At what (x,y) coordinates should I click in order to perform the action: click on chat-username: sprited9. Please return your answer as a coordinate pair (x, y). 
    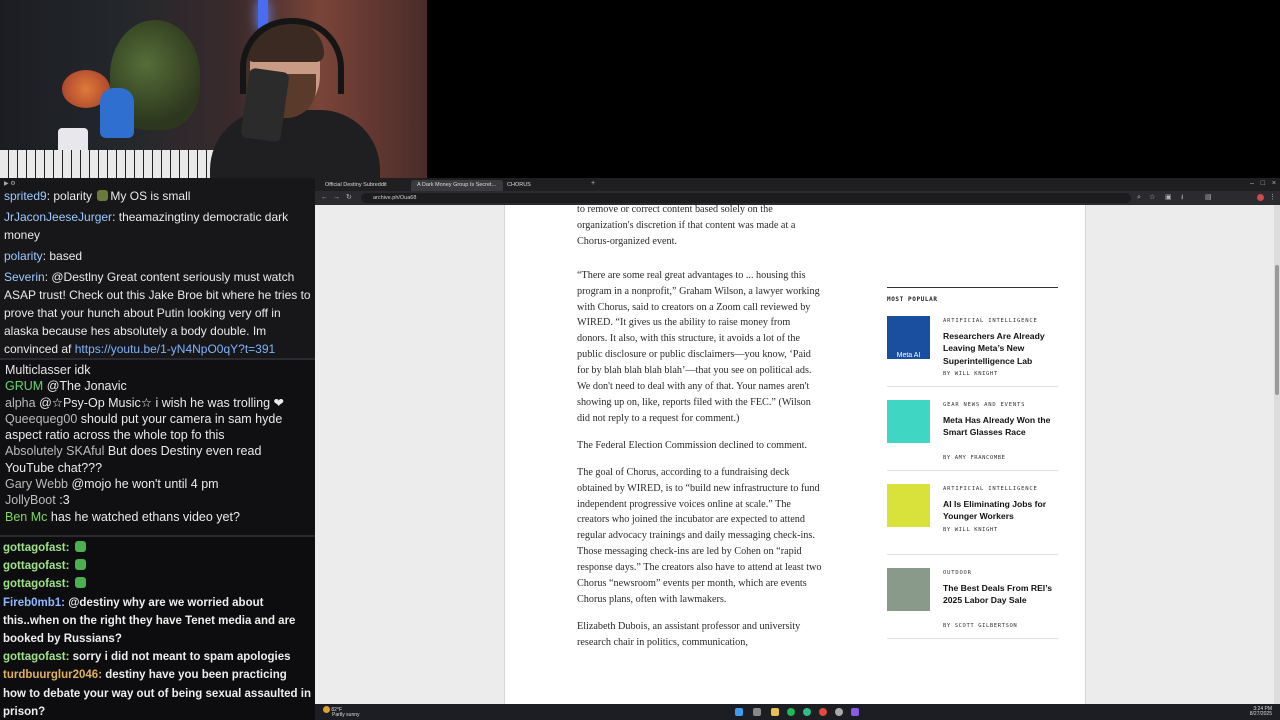
    Looking at the image, I should click on (25, 196).